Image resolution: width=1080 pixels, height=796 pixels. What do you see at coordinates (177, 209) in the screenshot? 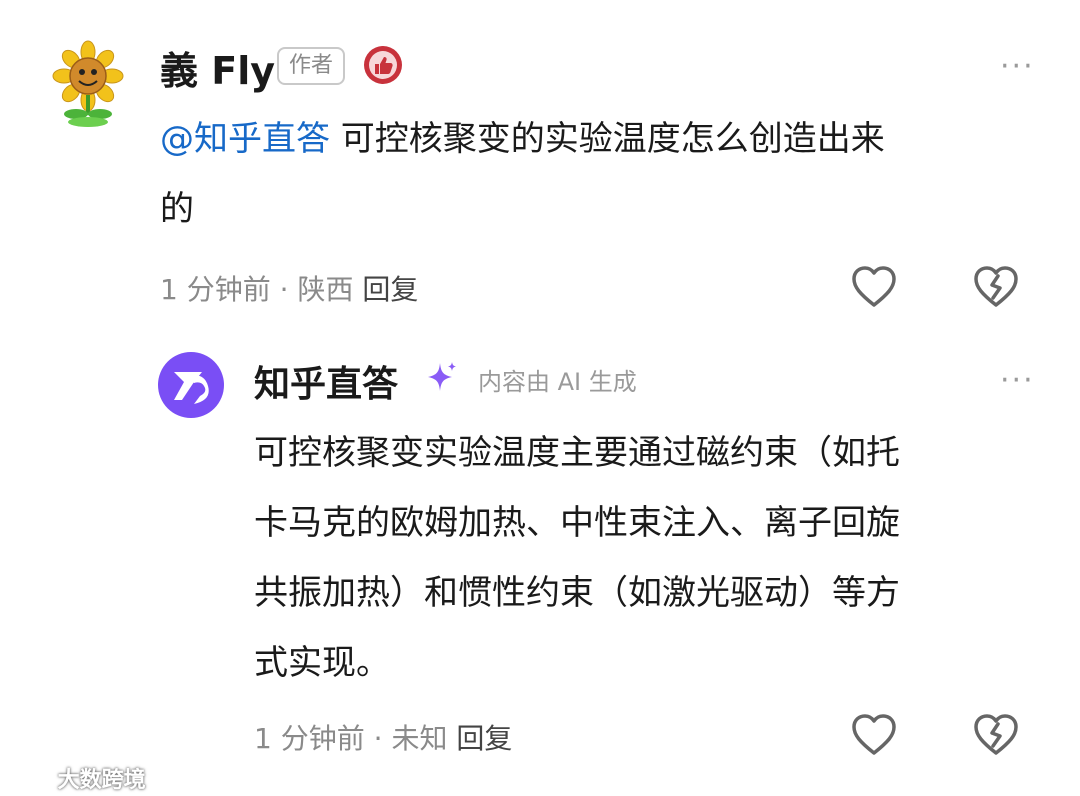
I see `comment-text-line2: 的` at bounding box center [177, 209].